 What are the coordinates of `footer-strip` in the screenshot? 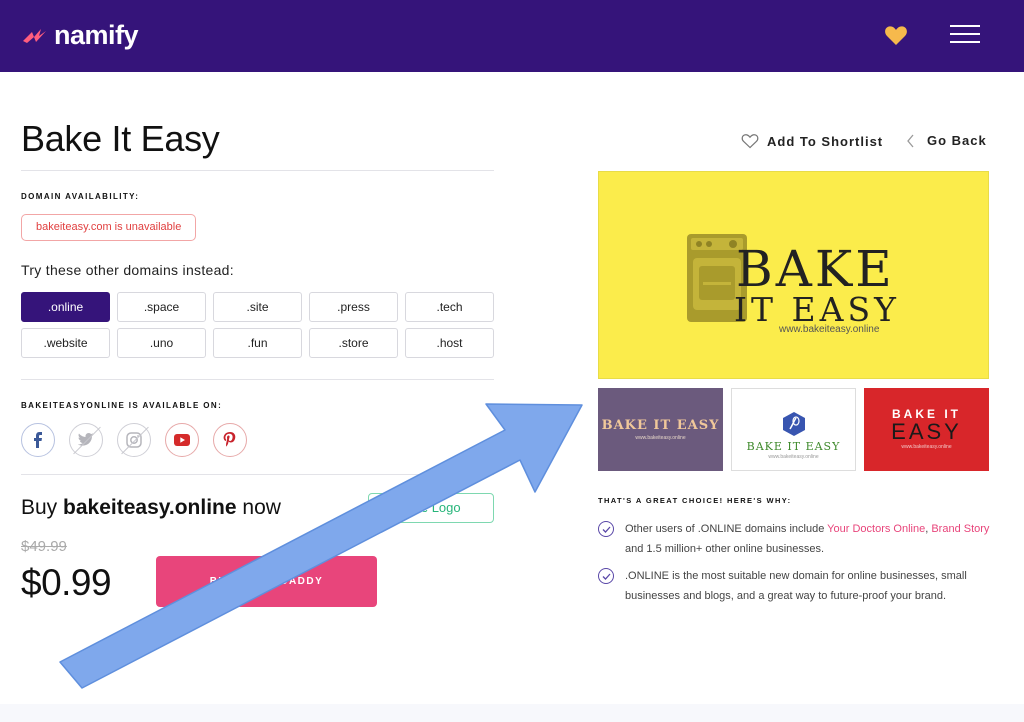 It's located at (512, 713).